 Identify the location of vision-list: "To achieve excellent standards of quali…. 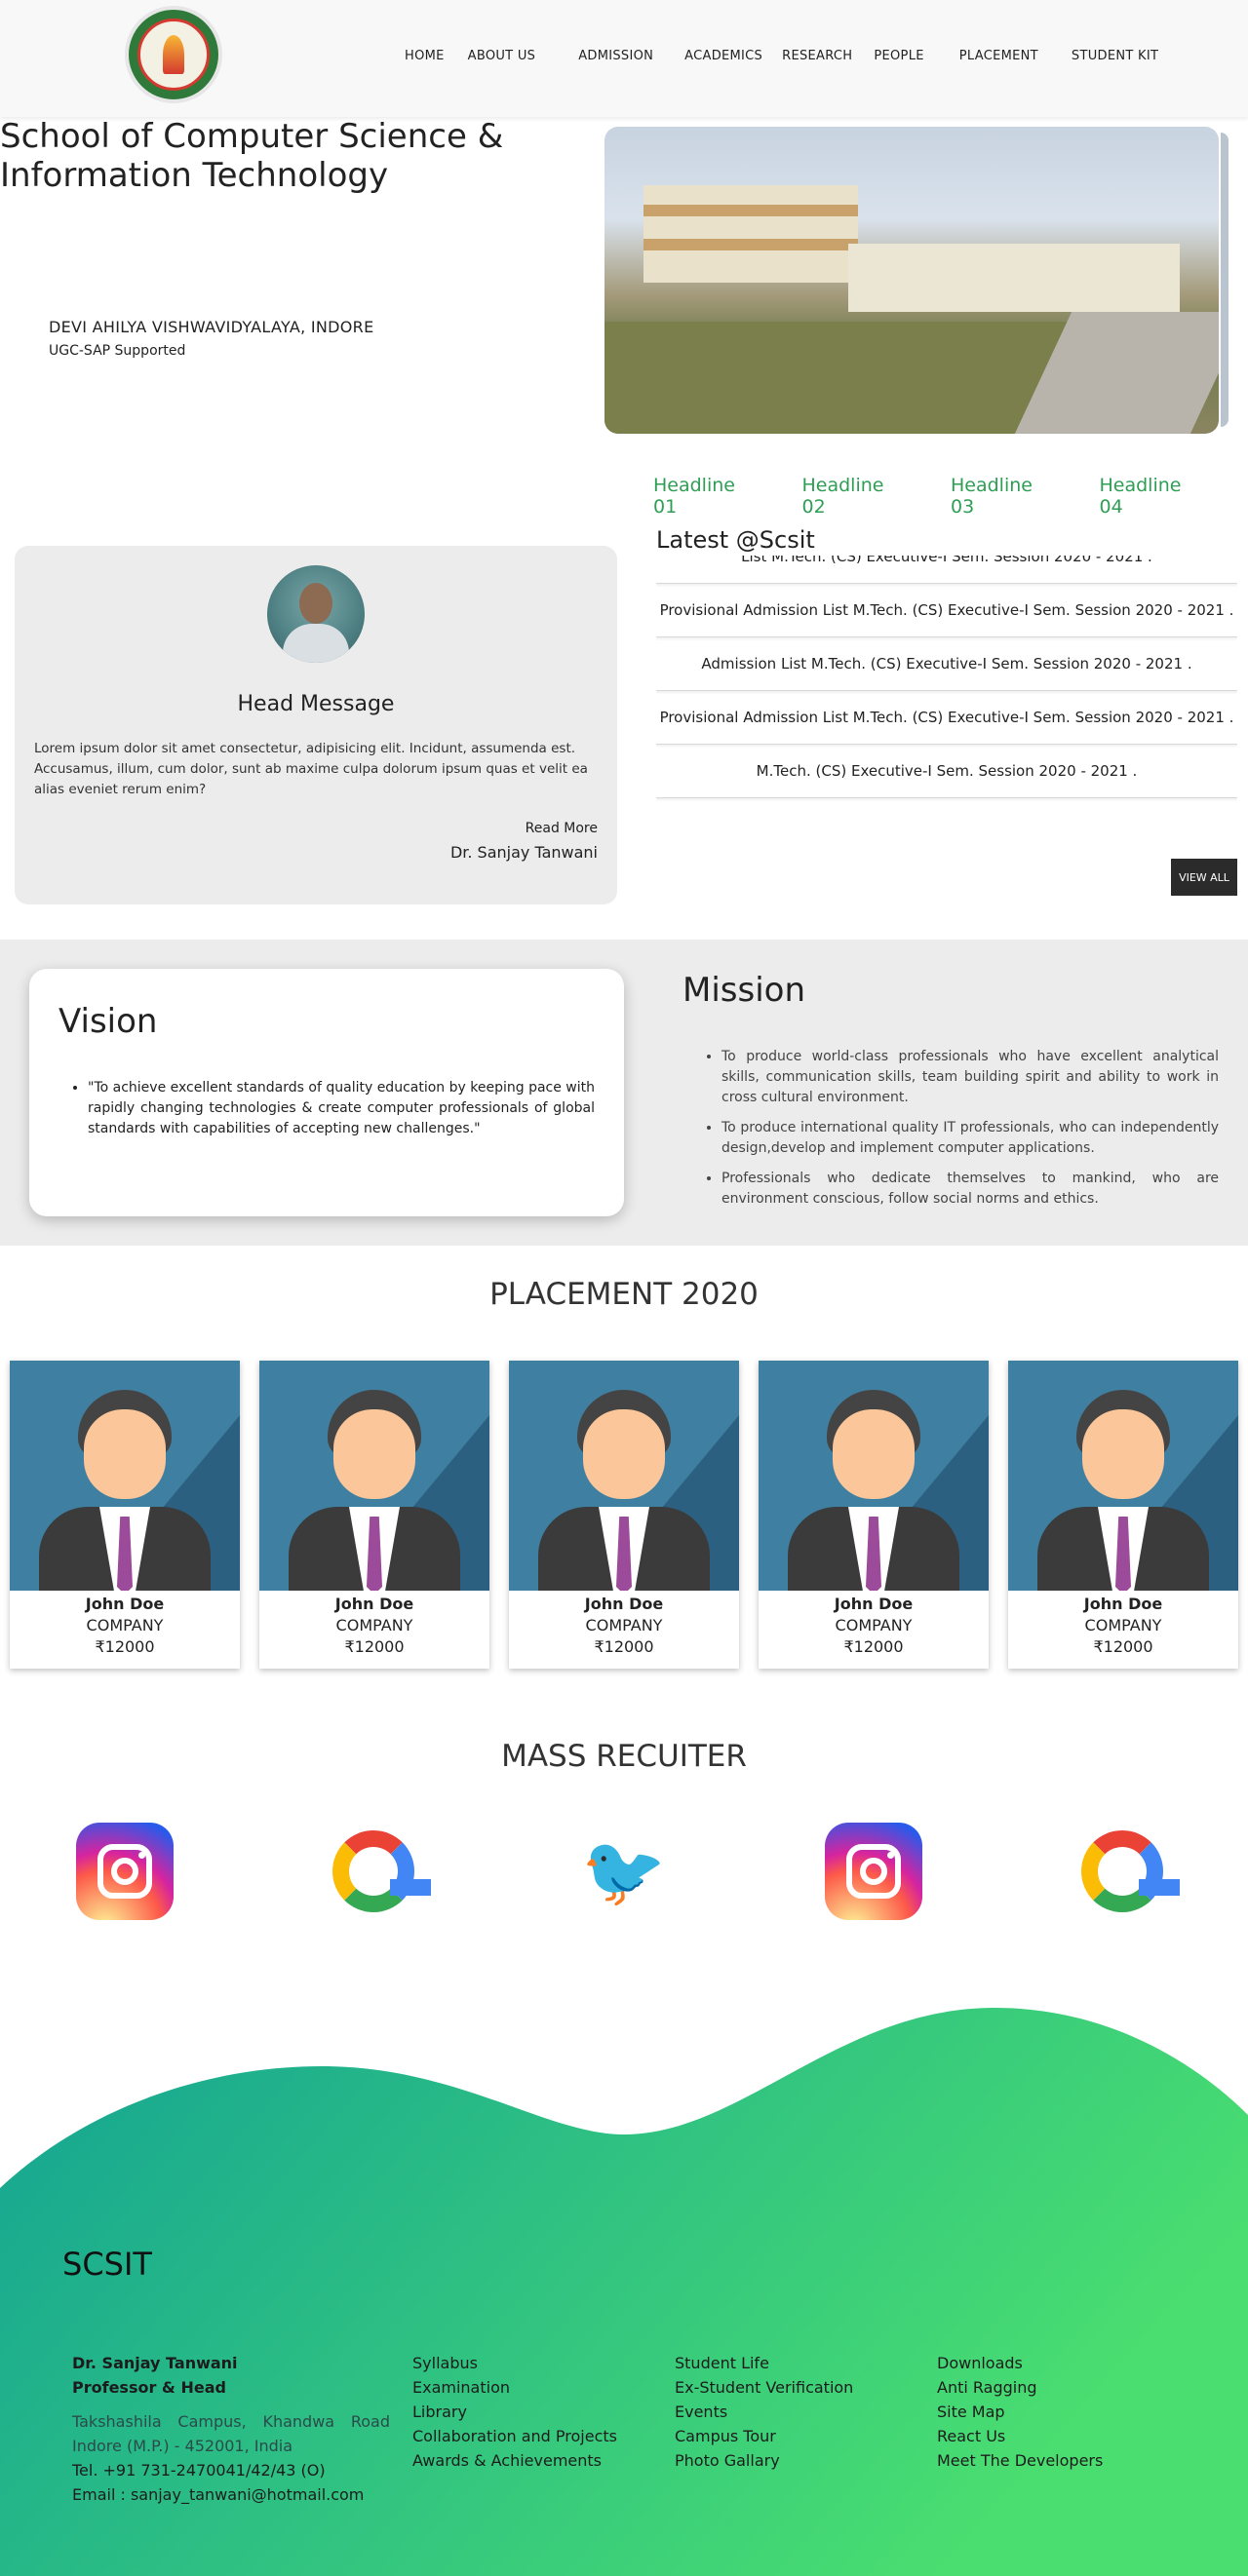
(341, 1108).